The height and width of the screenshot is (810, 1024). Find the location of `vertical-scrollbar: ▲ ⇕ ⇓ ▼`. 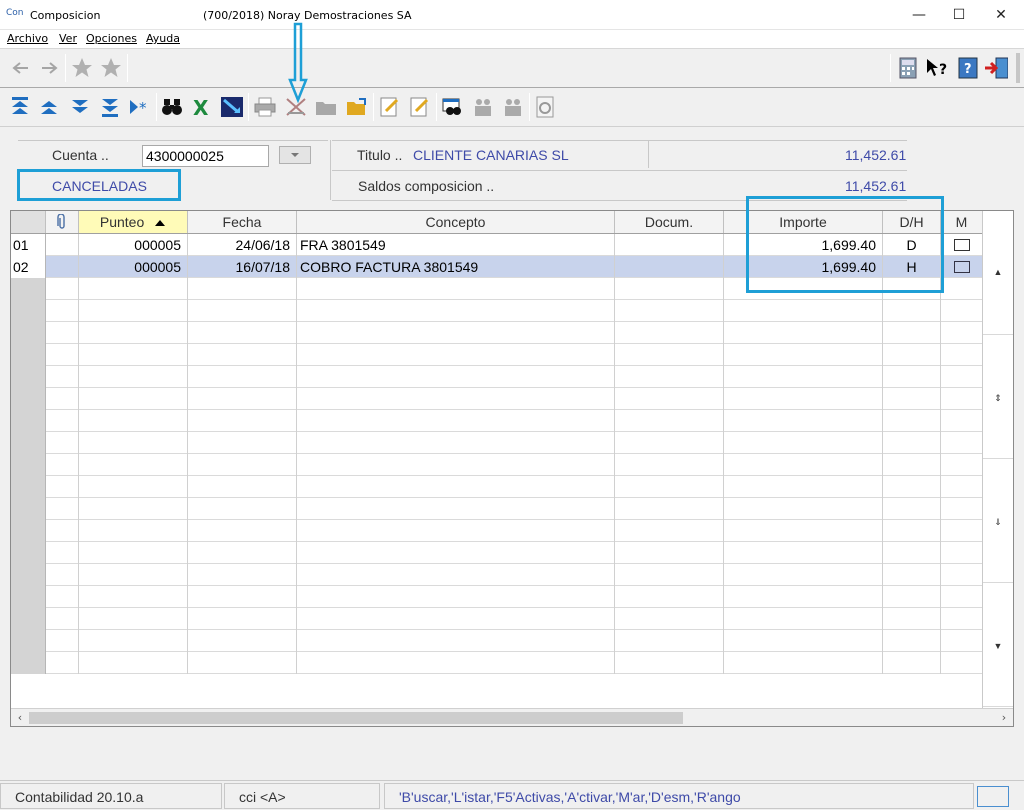

vertical-scrollbar: ▲ ⇕ ⇓ ▼ is located at coordinates (997, 459).